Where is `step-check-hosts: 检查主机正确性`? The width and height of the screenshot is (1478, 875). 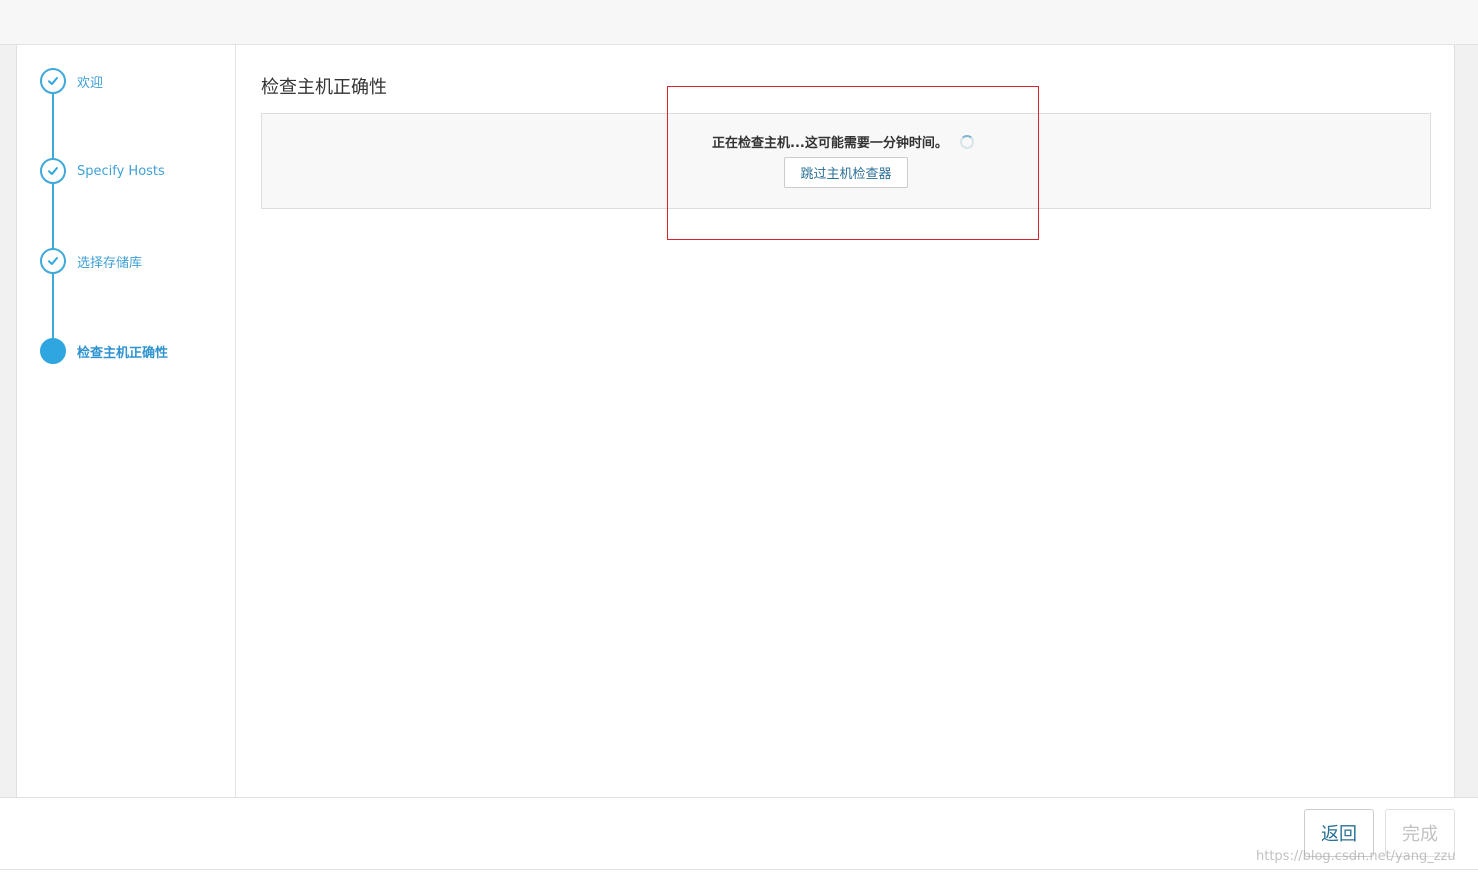 step-check-hosts: 检查主机正确性 is located at coordinates (104, 351).